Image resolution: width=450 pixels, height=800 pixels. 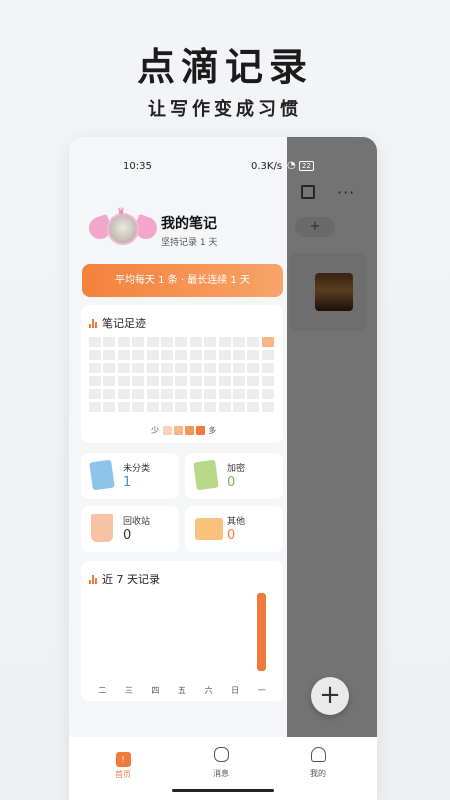 I want to click on stats-banner: 平均每天 1 条 · 最长连续 1 天, so click(x=182, y=280).